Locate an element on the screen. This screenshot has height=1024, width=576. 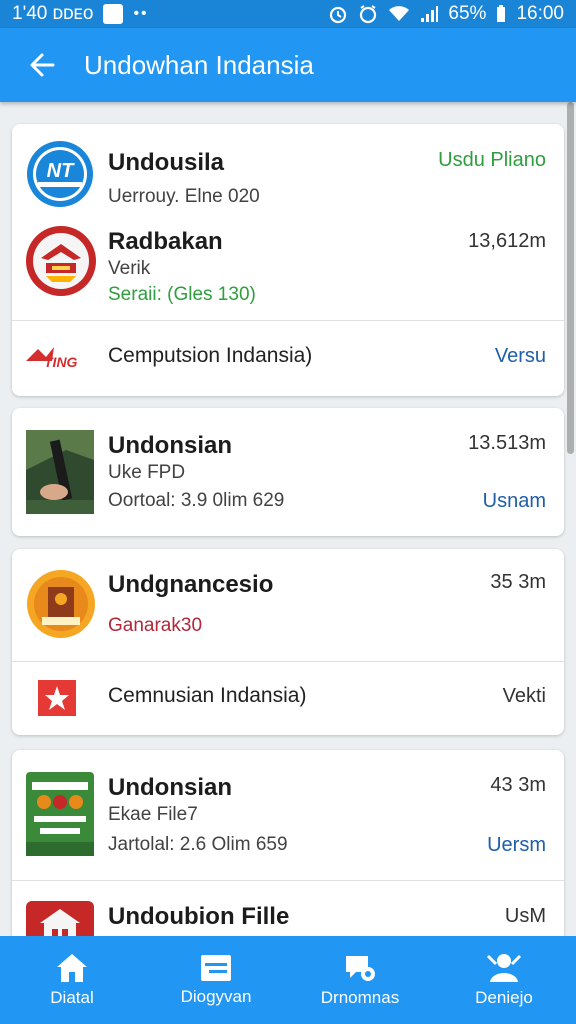
item-link: Uersm is located at coordinates (516, 845).